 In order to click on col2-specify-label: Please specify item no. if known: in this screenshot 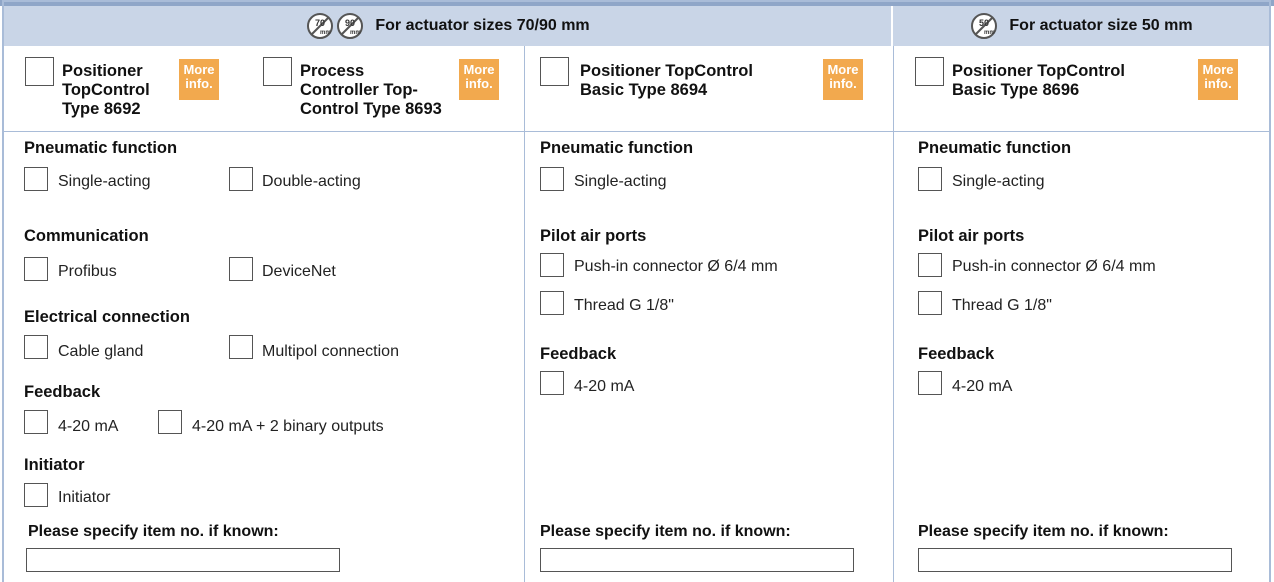, I will do `click(665, 531)`.